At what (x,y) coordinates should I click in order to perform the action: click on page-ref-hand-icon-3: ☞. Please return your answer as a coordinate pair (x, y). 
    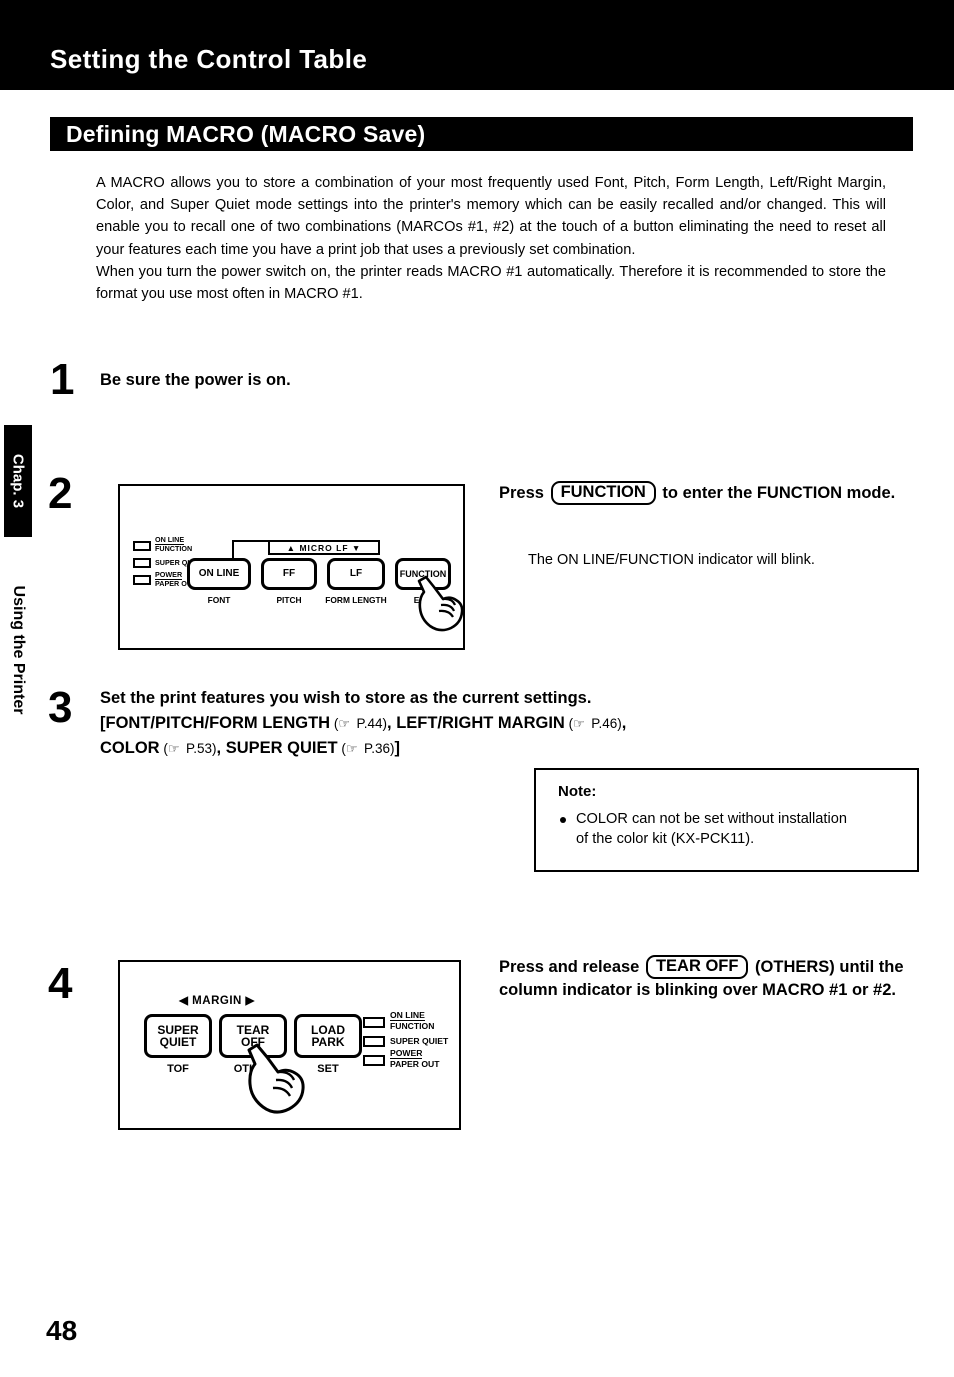
    Looking at the image, I should click on (173, 748).